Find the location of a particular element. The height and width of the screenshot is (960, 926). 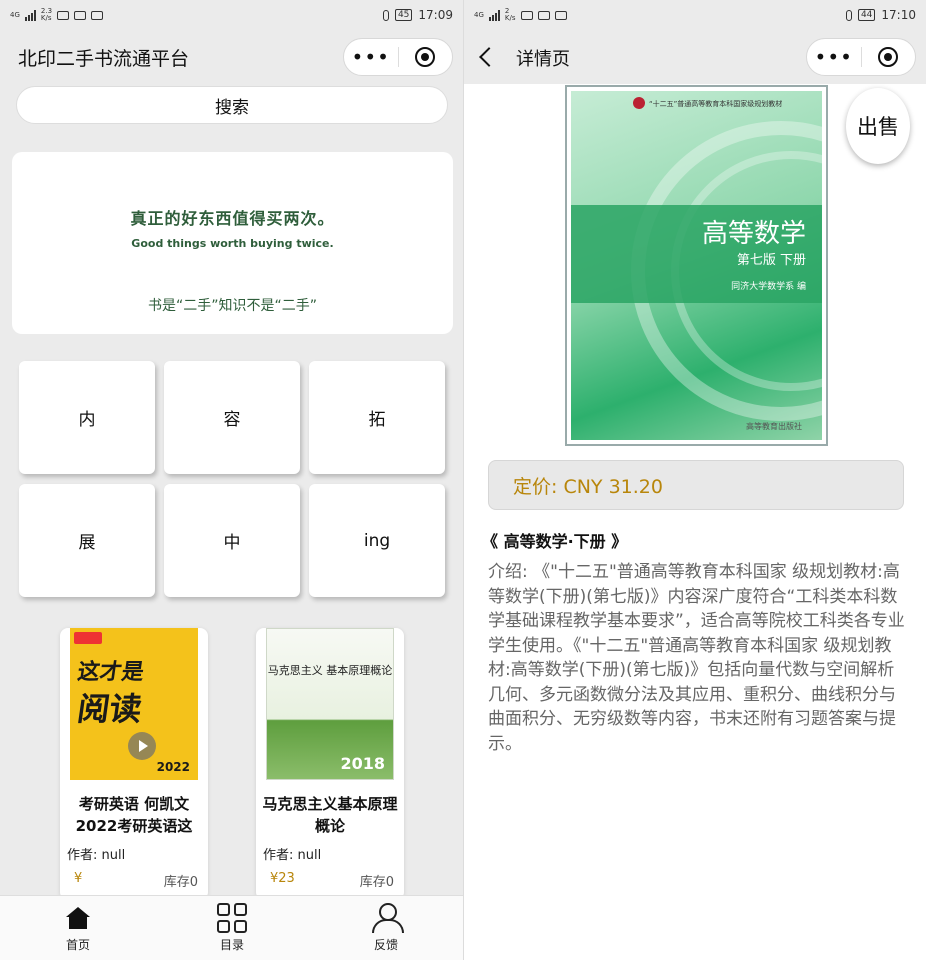

net-speed: 2.3 K/s is located at coordinates (46, 15).